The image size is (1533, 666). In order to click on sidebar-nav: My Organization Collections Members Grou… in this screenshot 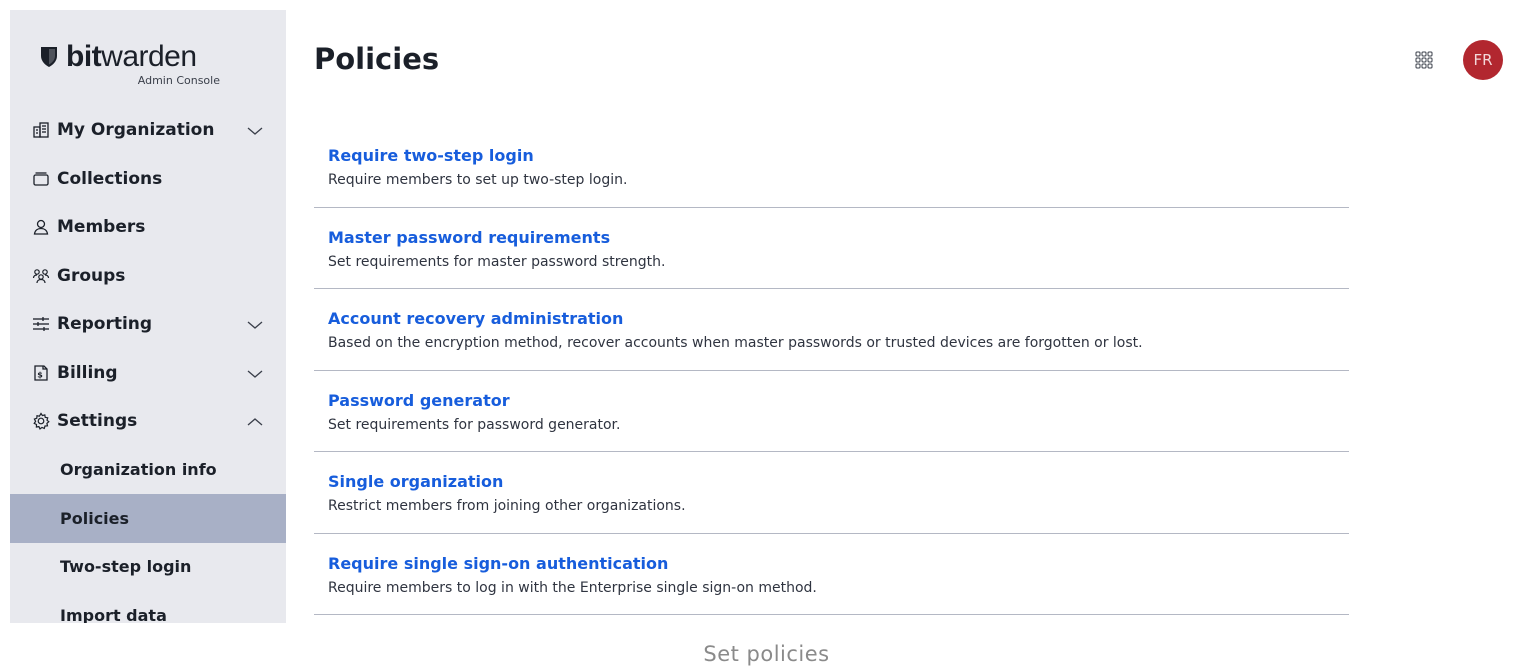, I will do `click(148, 364)`.